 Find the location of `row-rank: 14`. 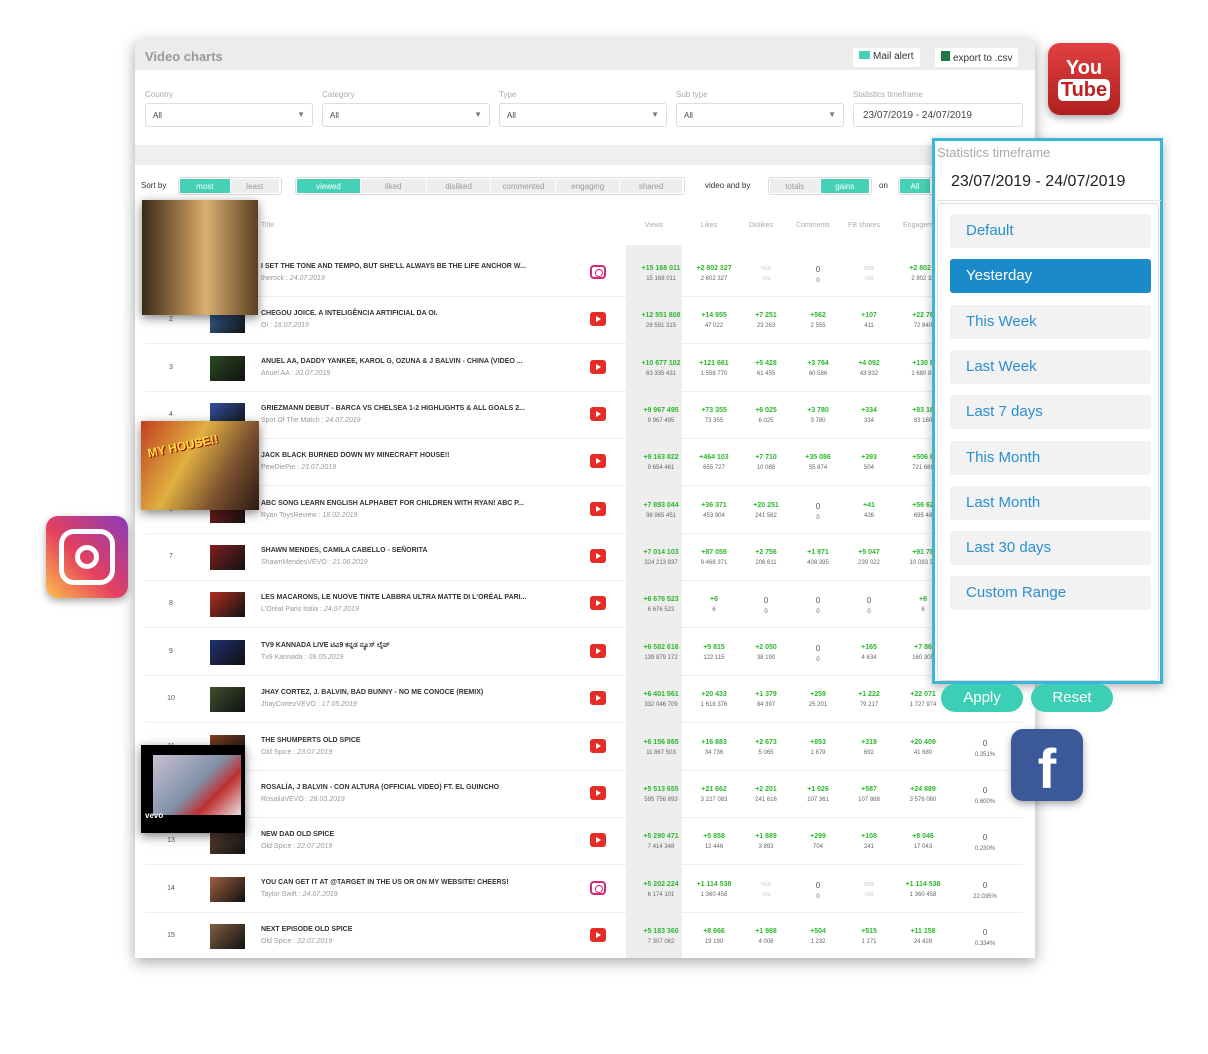

row-rank: 14 is located at coordinates (171, 888).